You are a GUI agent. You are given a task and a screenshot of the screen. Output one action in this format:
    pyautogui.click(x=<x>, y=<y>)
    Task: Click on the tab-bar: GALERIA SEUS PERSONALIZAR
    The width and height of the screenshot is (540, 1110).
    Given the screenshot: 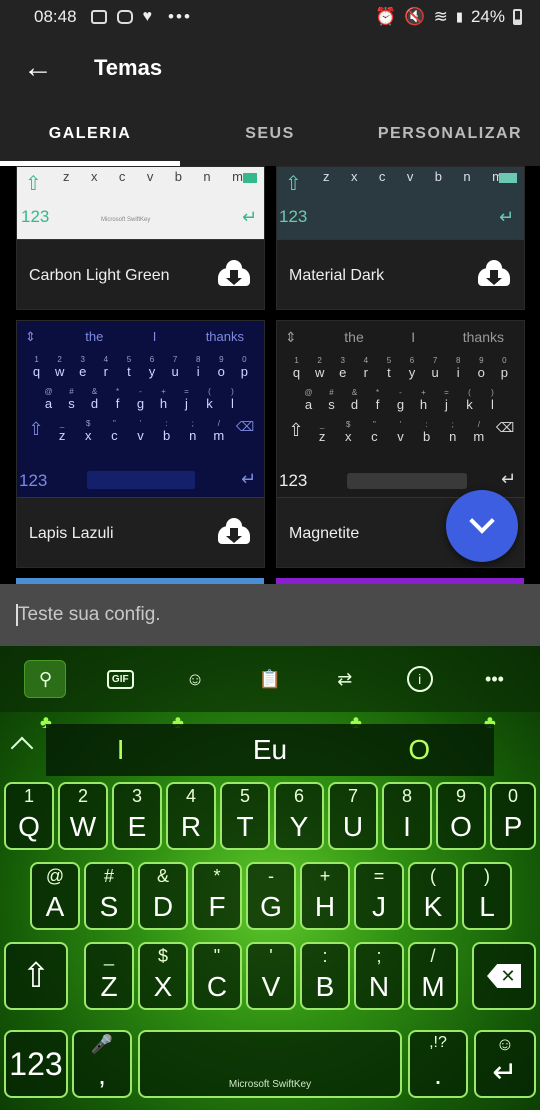 What is the action you would take?
    pyautogui.click(x=270, y=134)
    